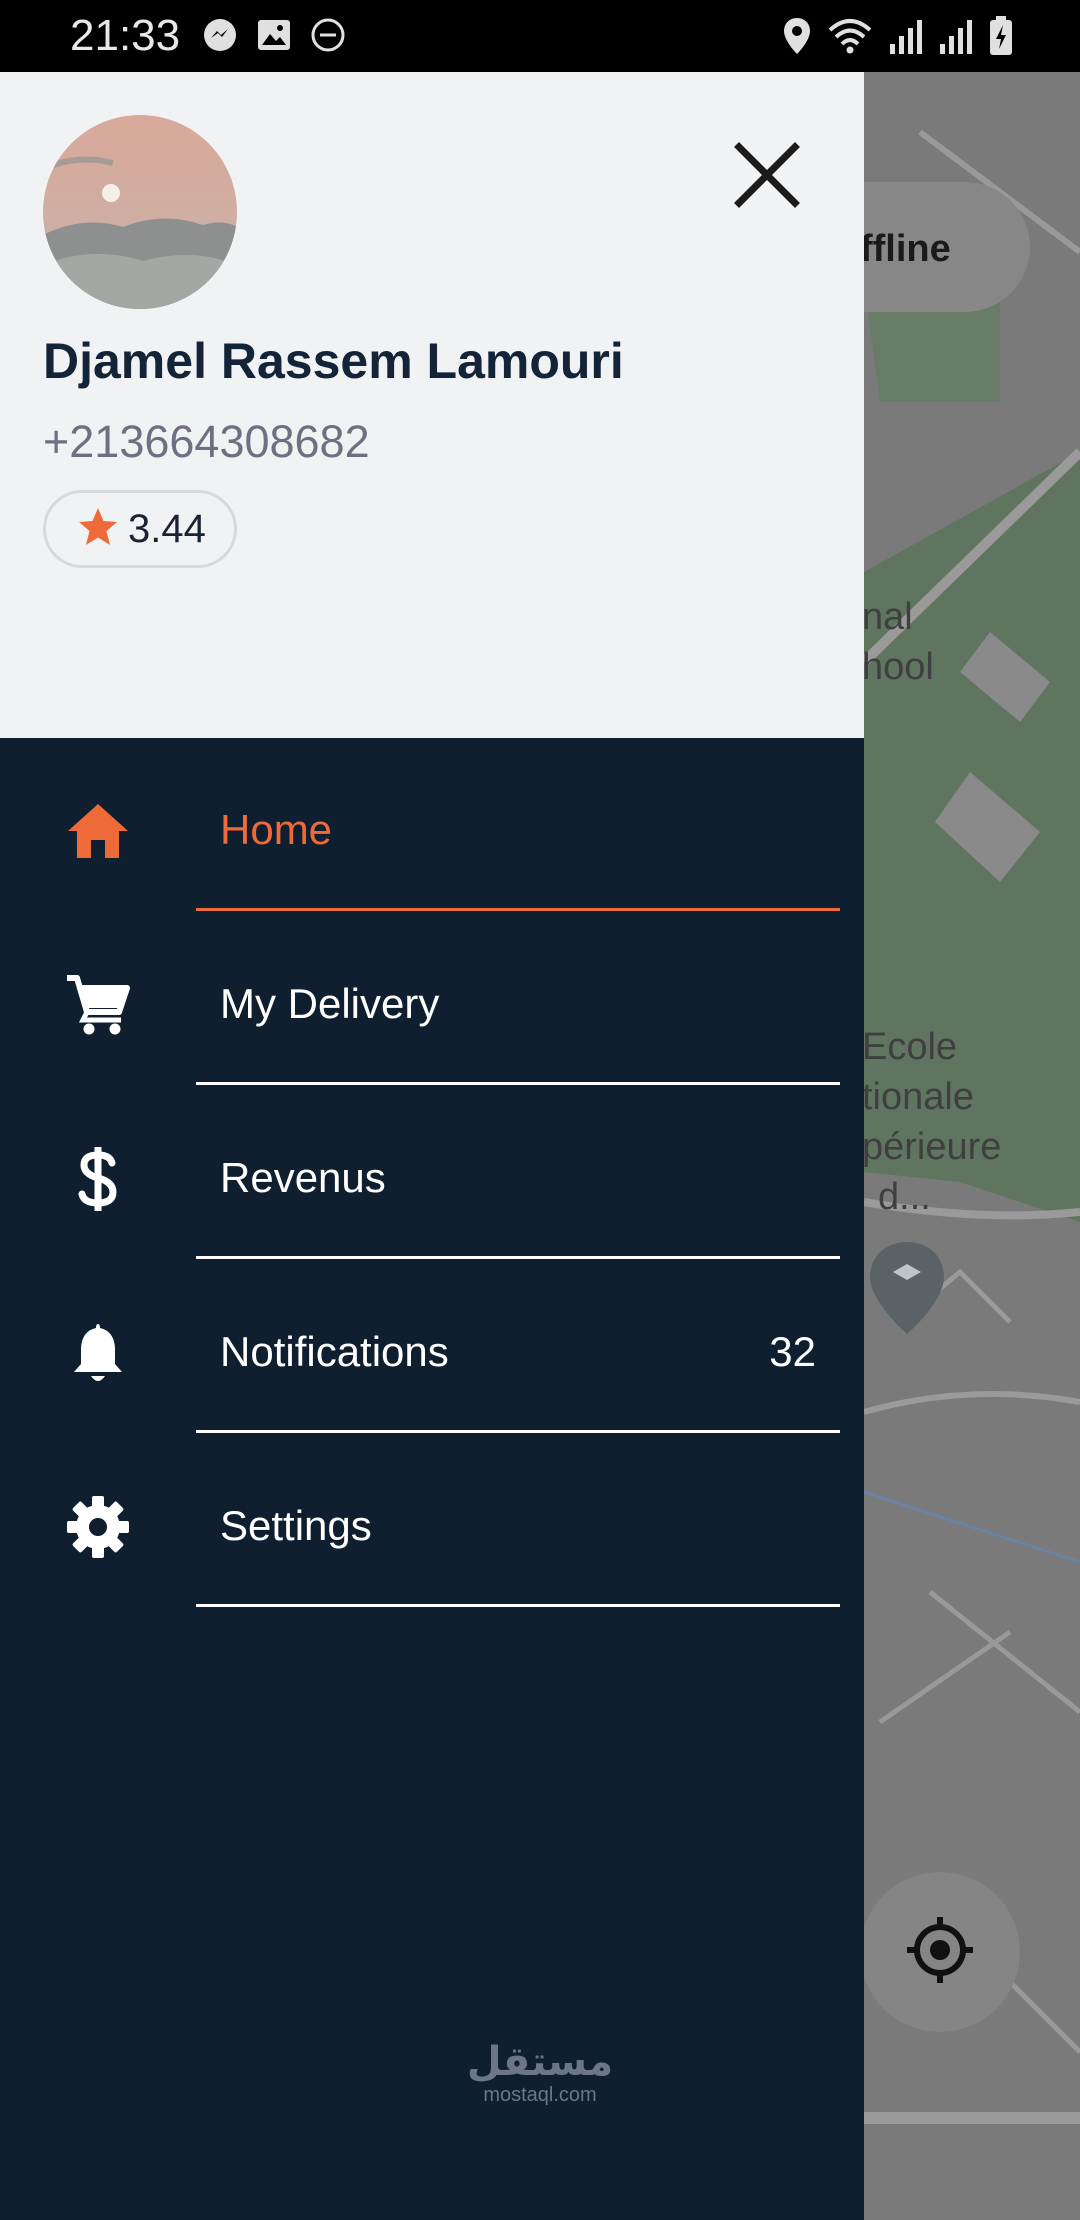 The height and width of the screenshot is (2220, 1080). Describe the element at coordinates (905, 249) in the screenshot. I see `status-toggle-label: ffline` at that location.